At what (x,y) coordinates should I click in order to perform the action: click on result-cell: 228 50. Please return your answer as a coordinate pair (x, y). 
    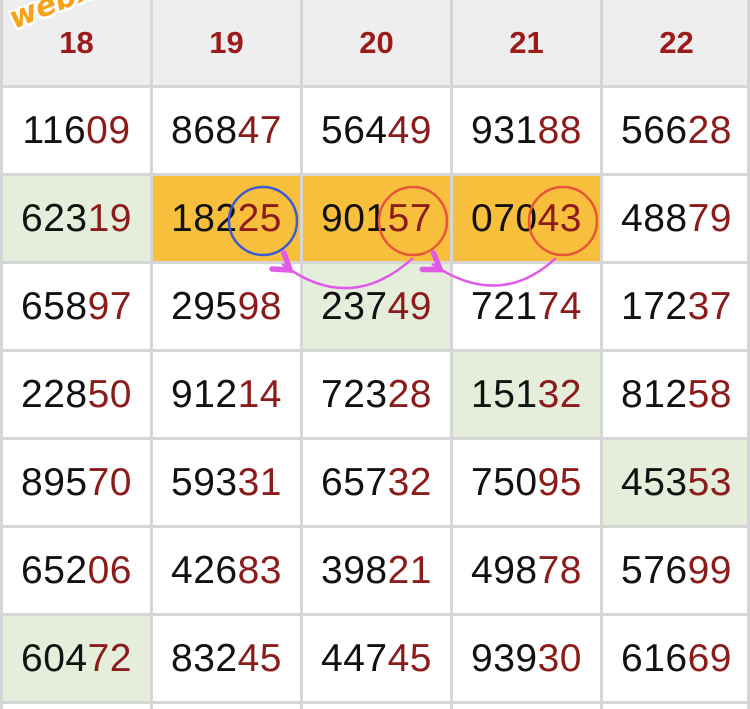
    Looking at the image, I should click on (76, 394).